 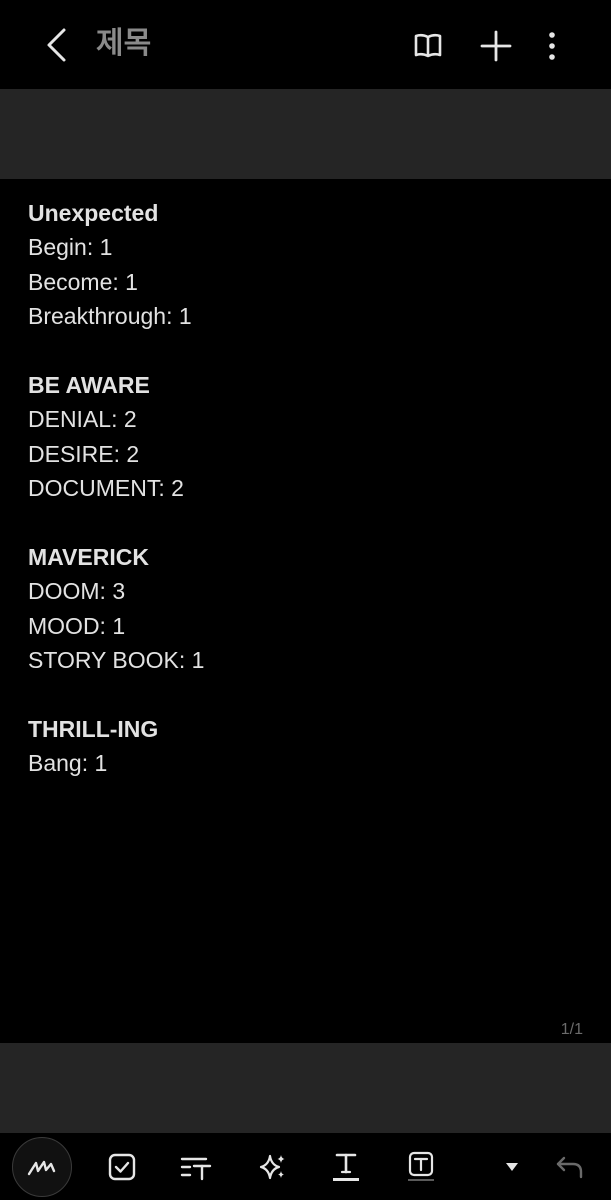 What do you see at coordinates (305, 134) in the screenshot?
I see `formatting-panel` at bounding box center [305, 134].